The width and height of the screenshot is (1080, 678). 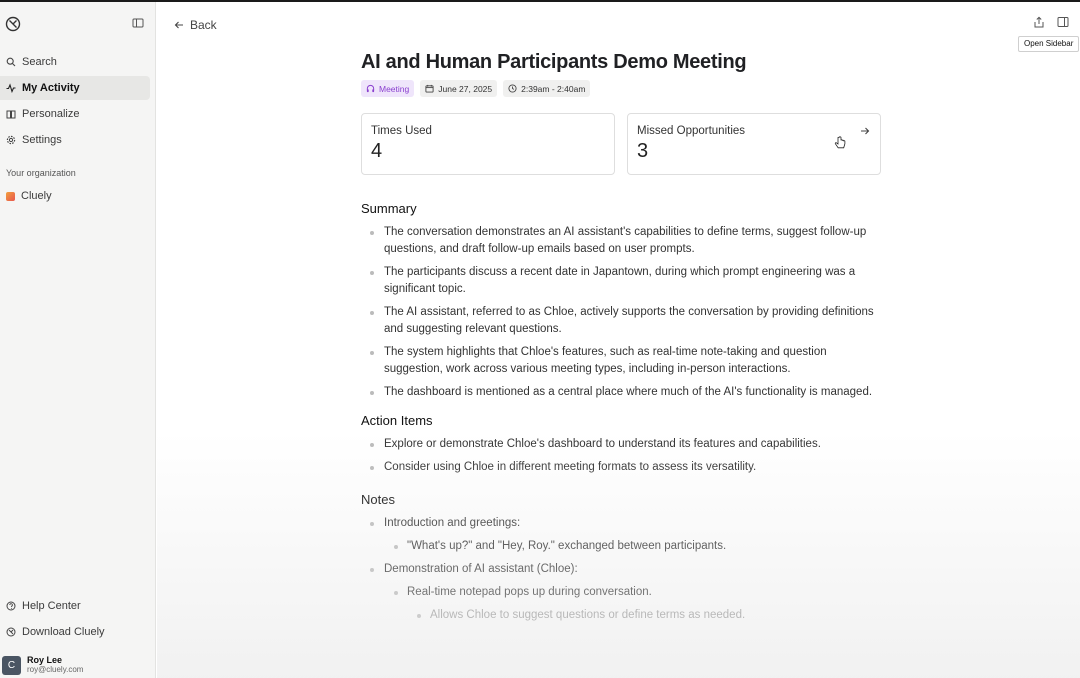 I want to click on sidebar-item-help-center: Help Center, so click(x=75, y=606).